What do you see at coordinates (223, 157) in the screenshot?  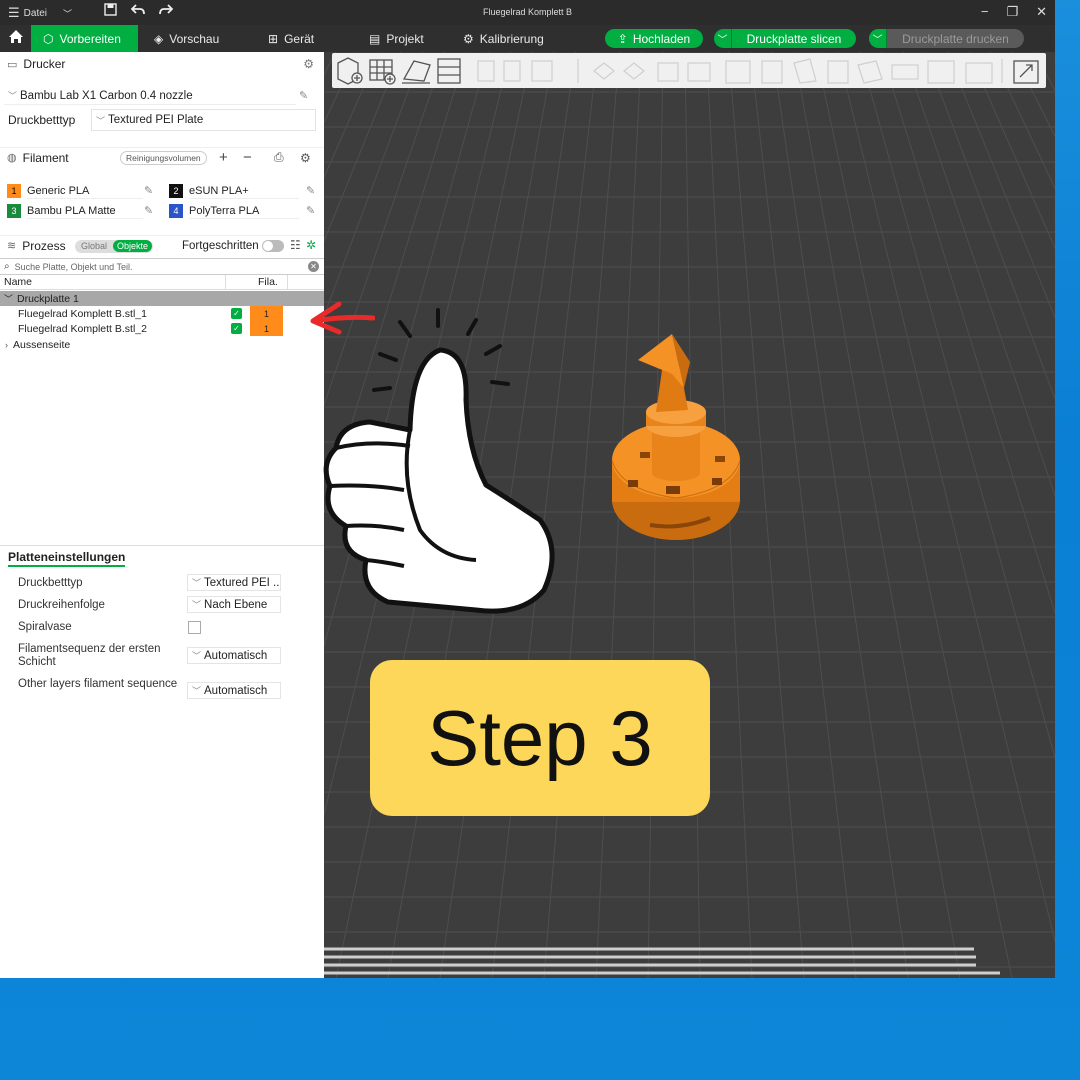 I see `add-filament-icon: +` at bounding box center [223, 157].